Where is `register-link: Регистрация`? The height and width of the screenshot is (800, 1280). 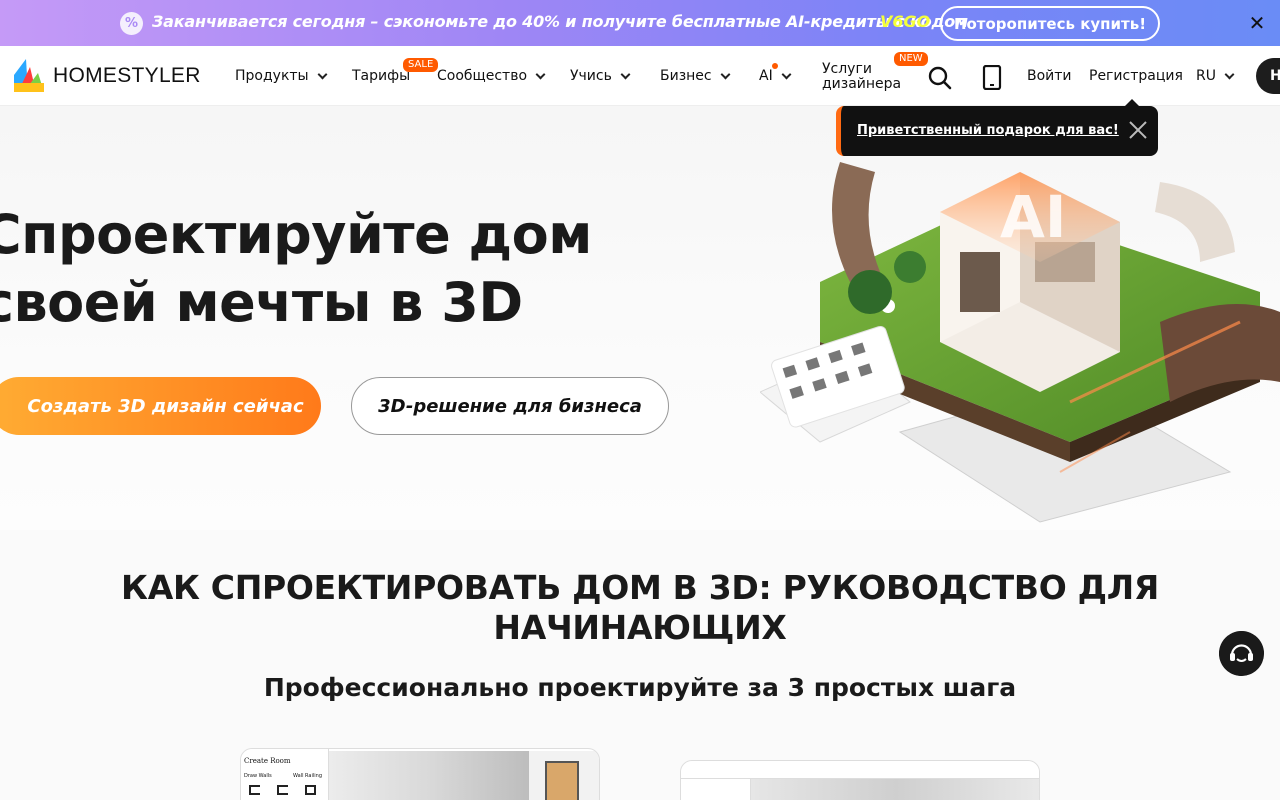 register-link: Регистрация is located at coordinates (1136, 76).